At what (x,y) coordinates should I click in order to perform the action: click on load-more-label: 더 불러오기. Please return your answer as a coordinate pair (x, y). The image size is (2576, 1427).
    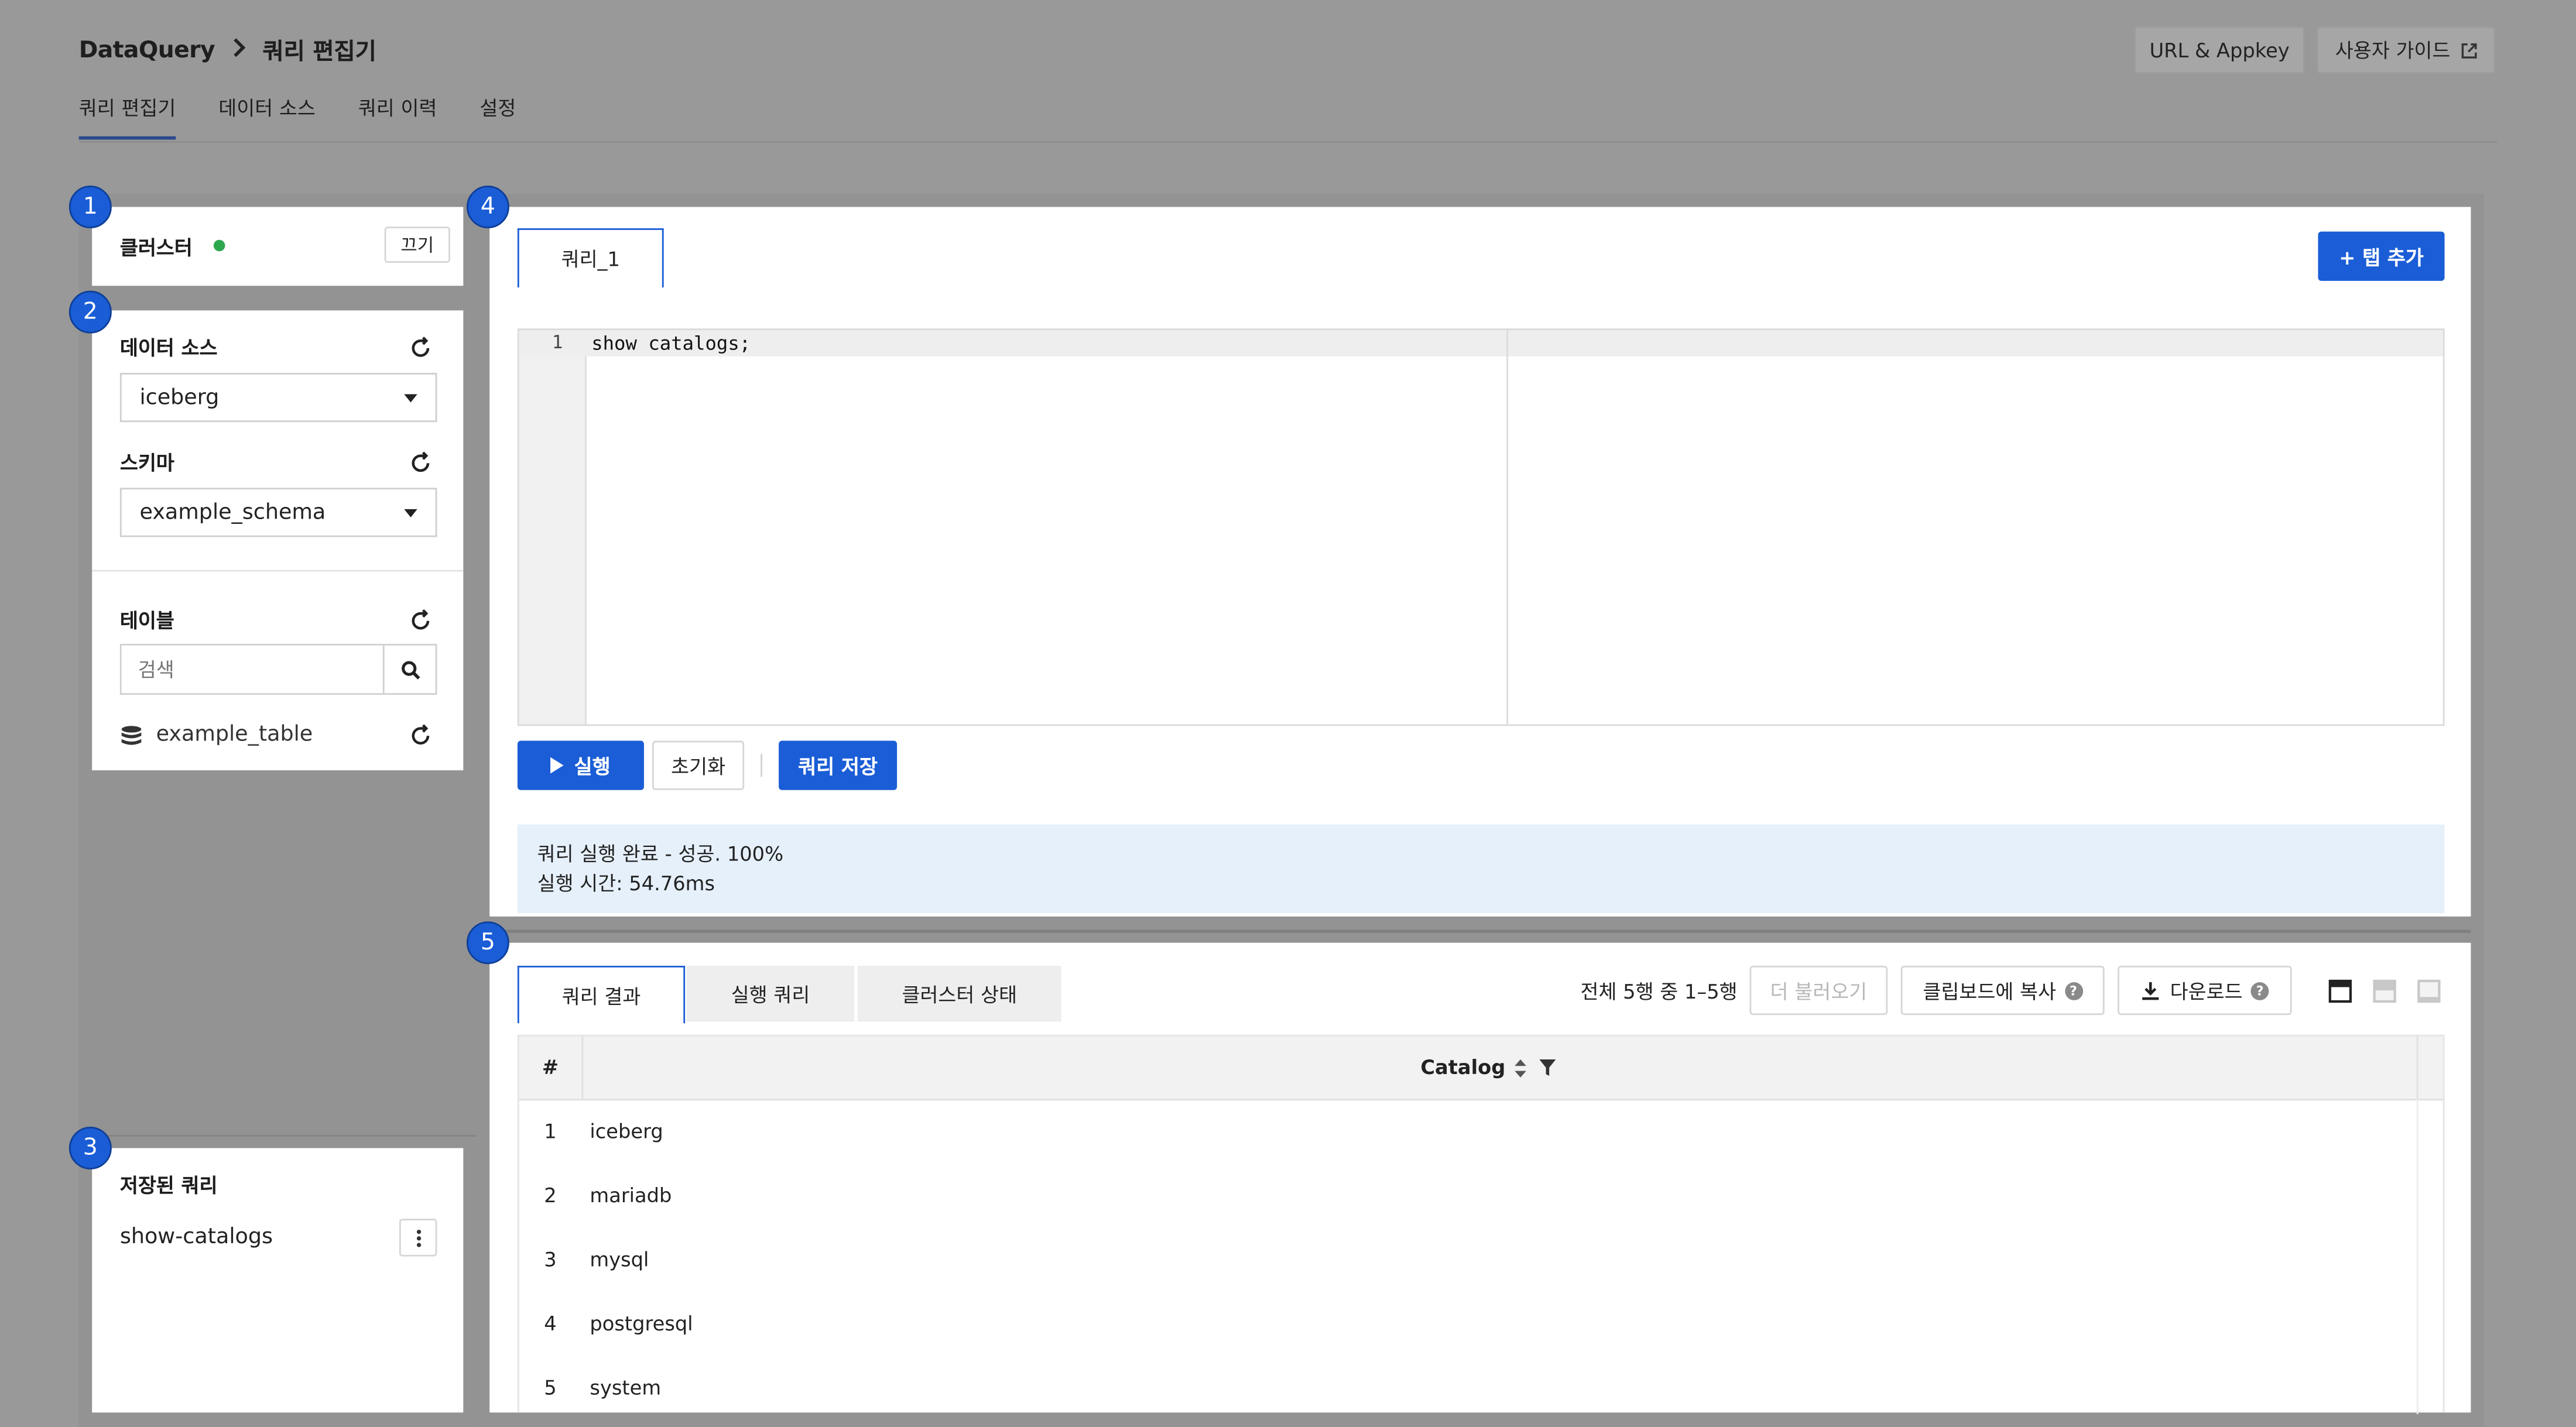
    Looking at the image, I should click on (1819, 991).